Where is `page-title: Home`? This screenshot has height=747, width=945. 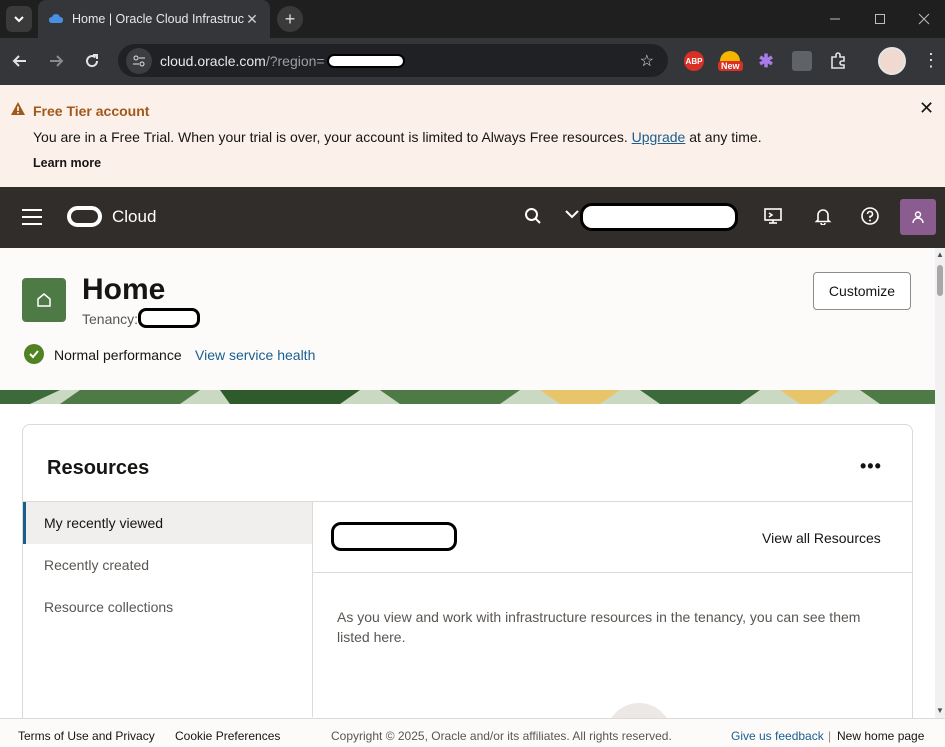 page-title: Home is located at coordinates (124, 289).